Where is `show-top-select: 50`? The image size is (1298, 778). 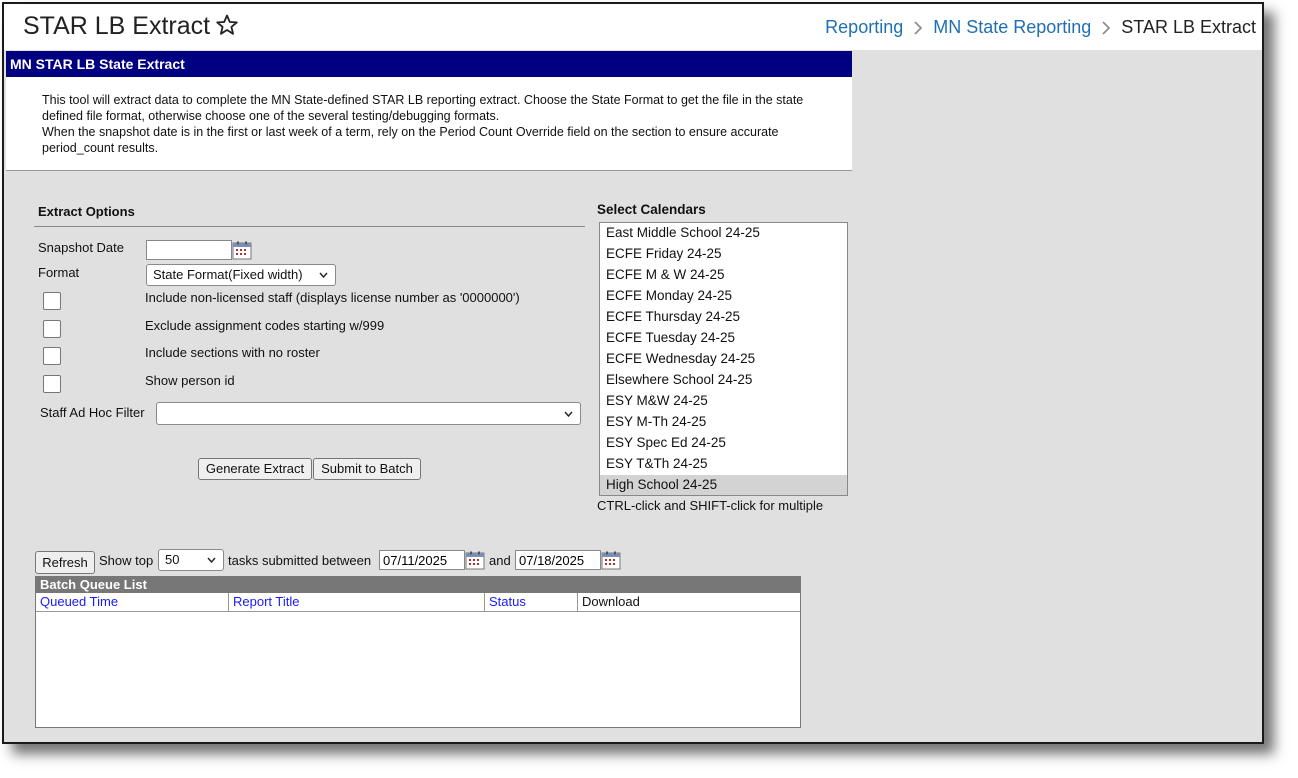 show-top-select: 50 is located at coordinates (191, 560).